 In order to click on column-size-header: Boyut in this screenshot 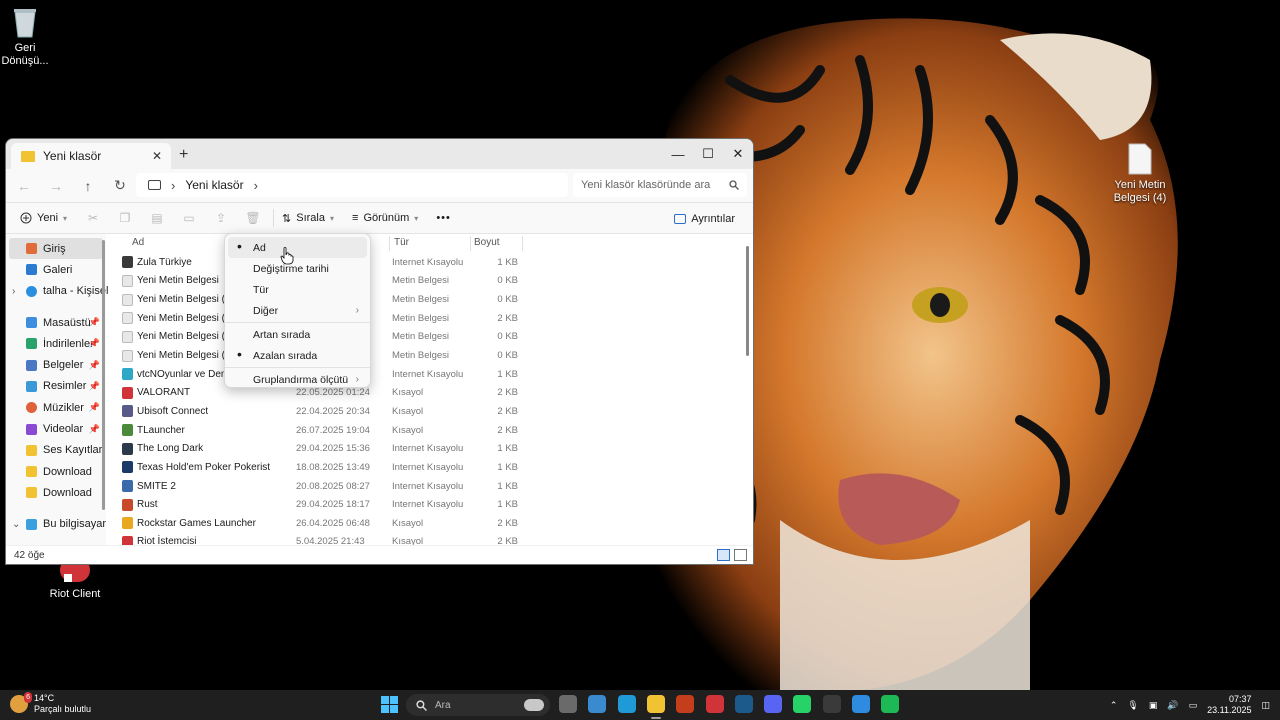, I will do `click(487, 242)`.